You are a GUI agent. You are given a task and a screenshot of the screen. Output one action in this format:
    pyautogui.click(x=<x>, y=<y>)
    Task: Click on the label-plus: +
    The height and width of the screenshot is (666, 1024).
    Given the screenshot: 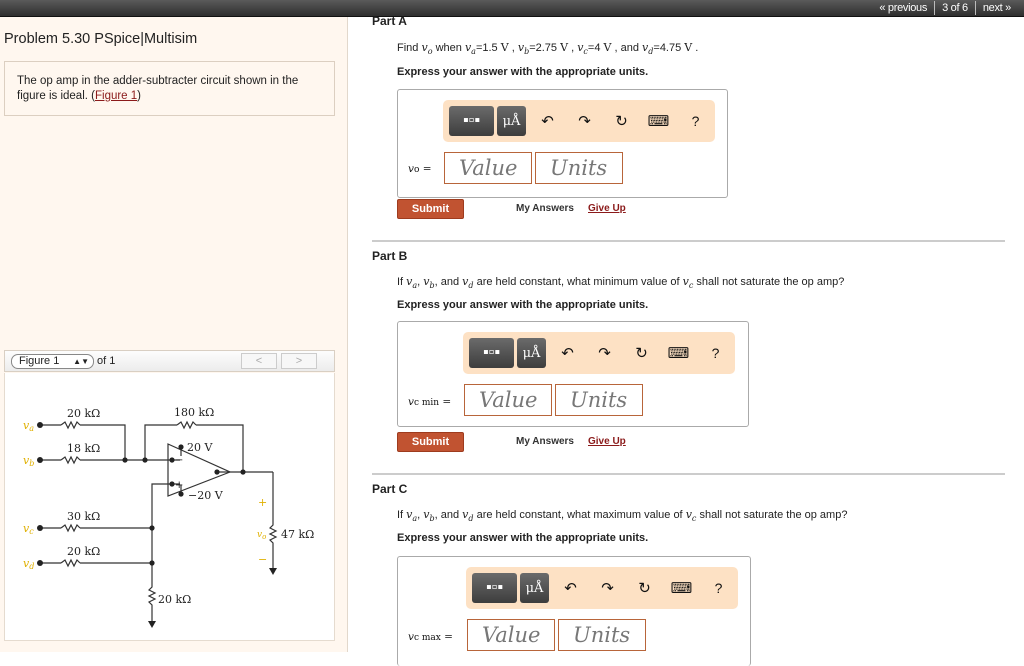 What is the action you would take?
    pyautogui.click(x=262, y=502)
    